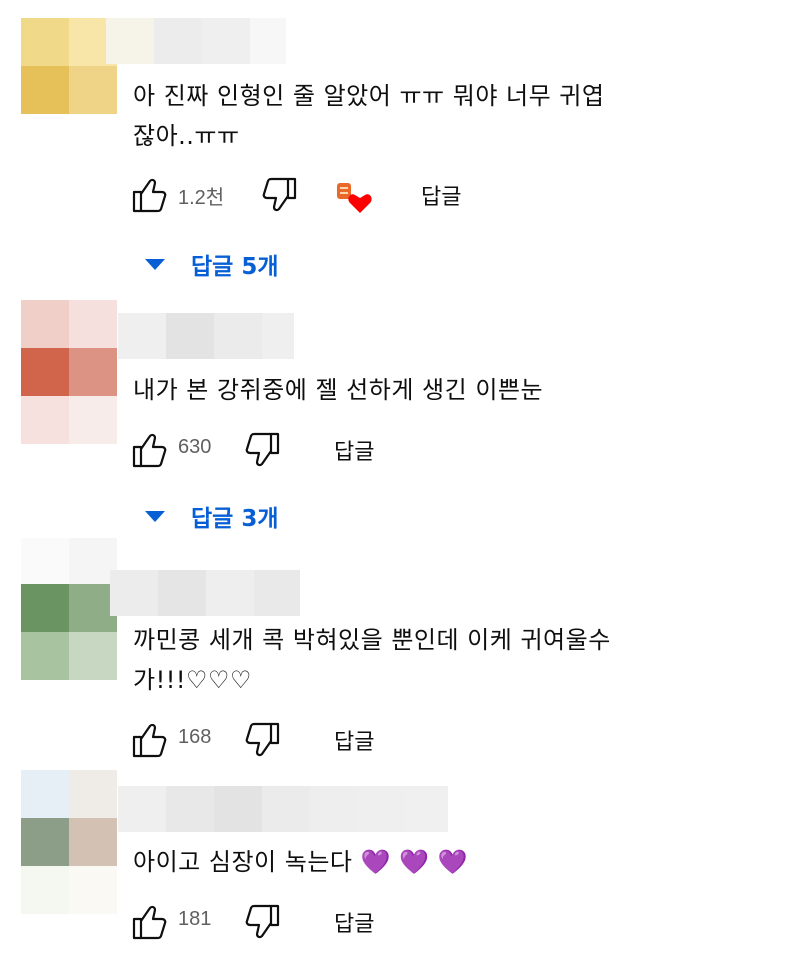 The width and height of the screenshot is (800, 953). Describe the element at coordinates (428, 740) in the screenshot. I see `comment-actions: 168 답글` at that location.